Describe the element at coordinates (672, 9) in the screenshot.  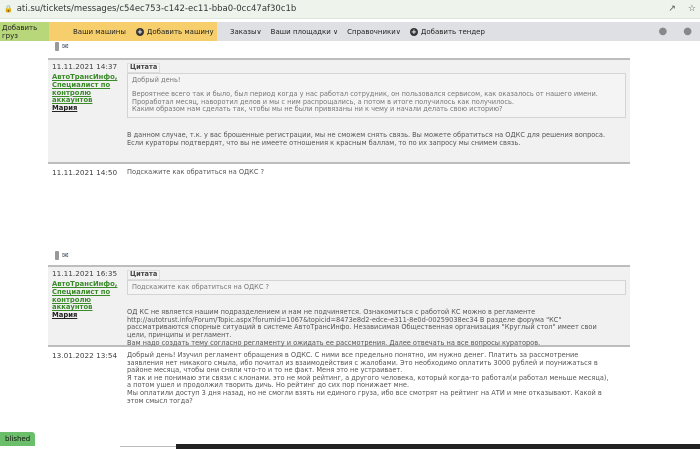
I see `share-icon: ↗` at that location.